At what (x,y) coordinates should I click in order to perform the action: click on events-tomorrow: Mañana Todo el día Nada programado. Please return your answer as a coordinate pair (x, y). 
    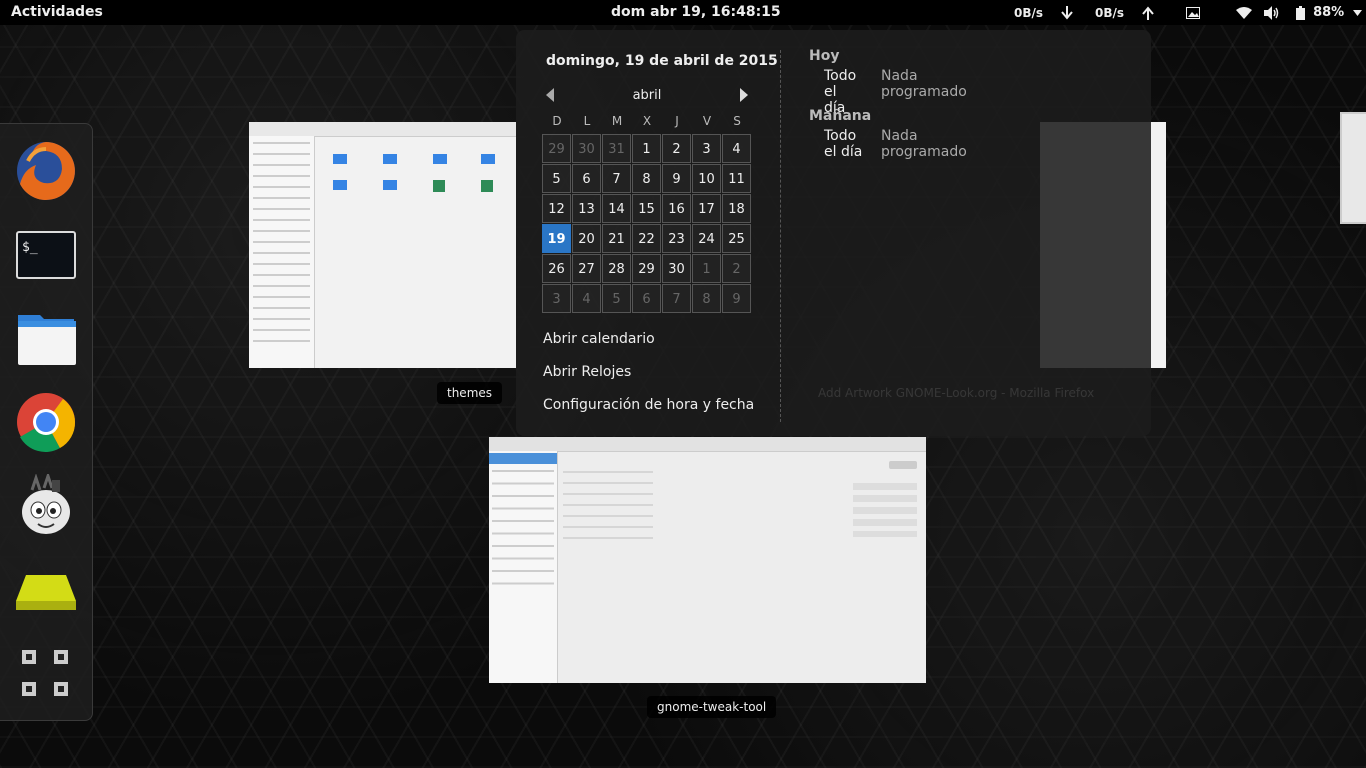
    Looking at the image, I should click on (888, 134).